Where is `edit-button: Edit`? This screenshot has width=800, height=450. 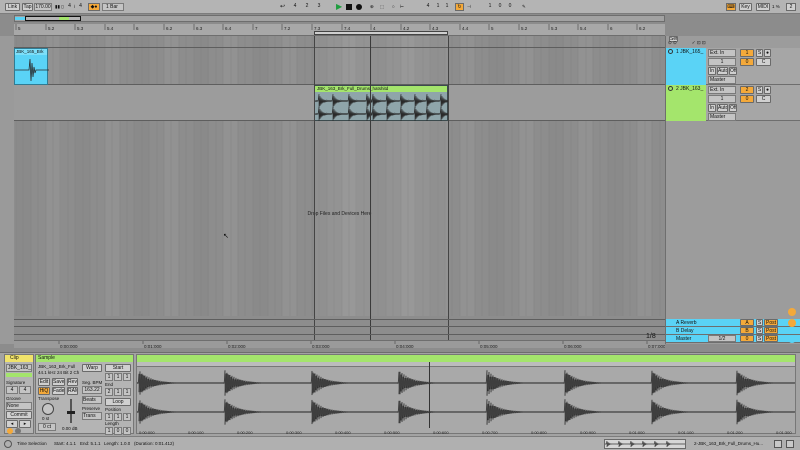
edit-button: Edit is located at coordinates (44, 382).